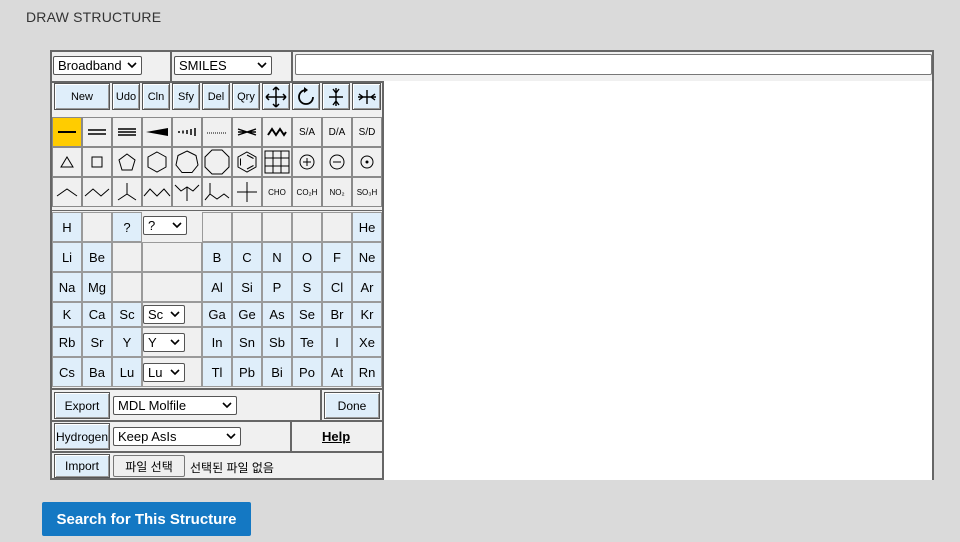  What do you see at coordinates (217, 314) in the screenshot?
I see `element-Ga: Ga` at bounding box center [217, 314].